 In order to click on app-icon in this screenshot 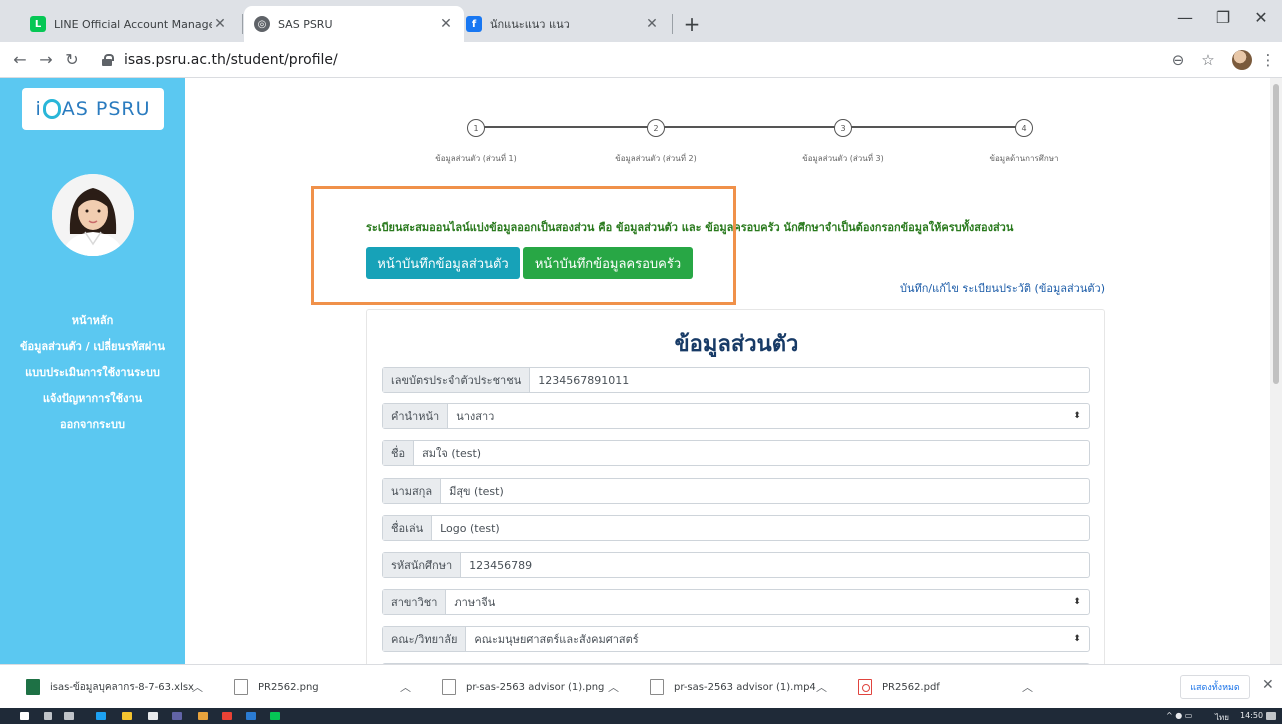, I will do `click(203, 716)`.